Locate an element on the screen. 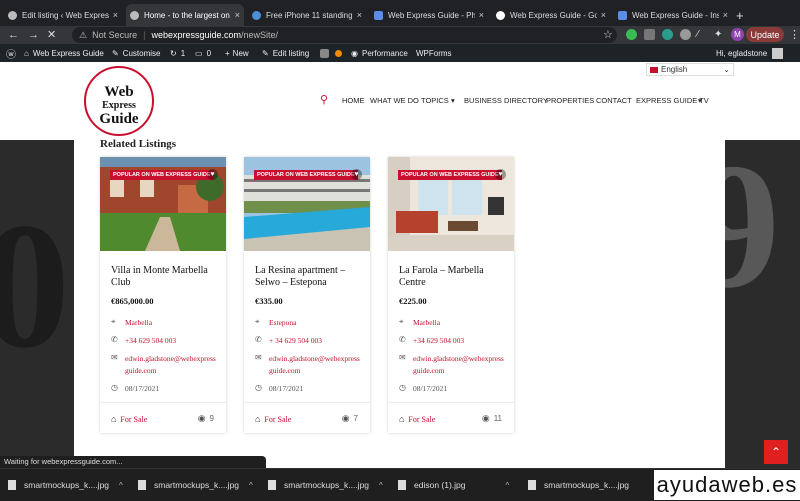 This screenshot has width=800, height=501. nav-topics: TOPICS is located at coordinates (435, 100).